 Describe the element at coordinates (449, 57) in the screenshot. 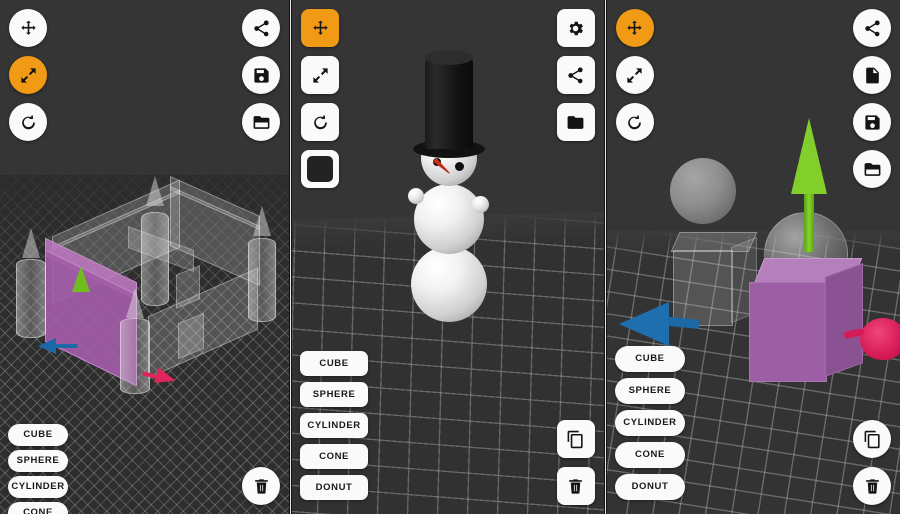

I see `snowman-hat-top` at that location.